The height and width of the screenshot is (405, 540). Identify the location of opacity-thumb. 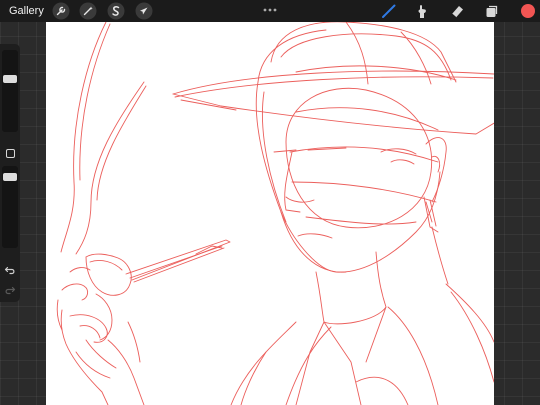
(10, 177).